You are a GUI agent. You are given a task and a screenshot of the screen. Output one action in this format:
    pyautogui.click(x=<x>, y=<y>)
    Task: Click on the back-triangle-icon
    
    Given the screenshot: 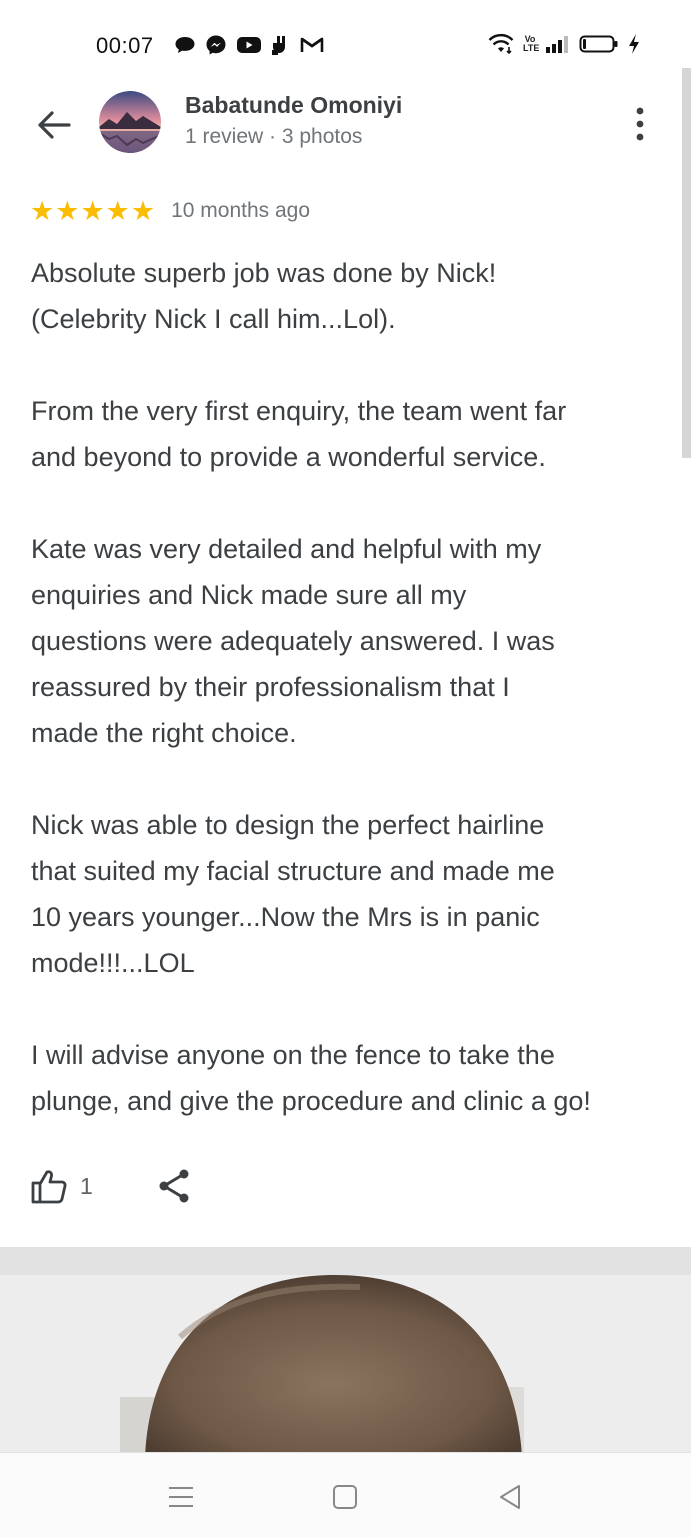 What is the action you would take?
    pyautogui.click(x=510, y=1497)
    